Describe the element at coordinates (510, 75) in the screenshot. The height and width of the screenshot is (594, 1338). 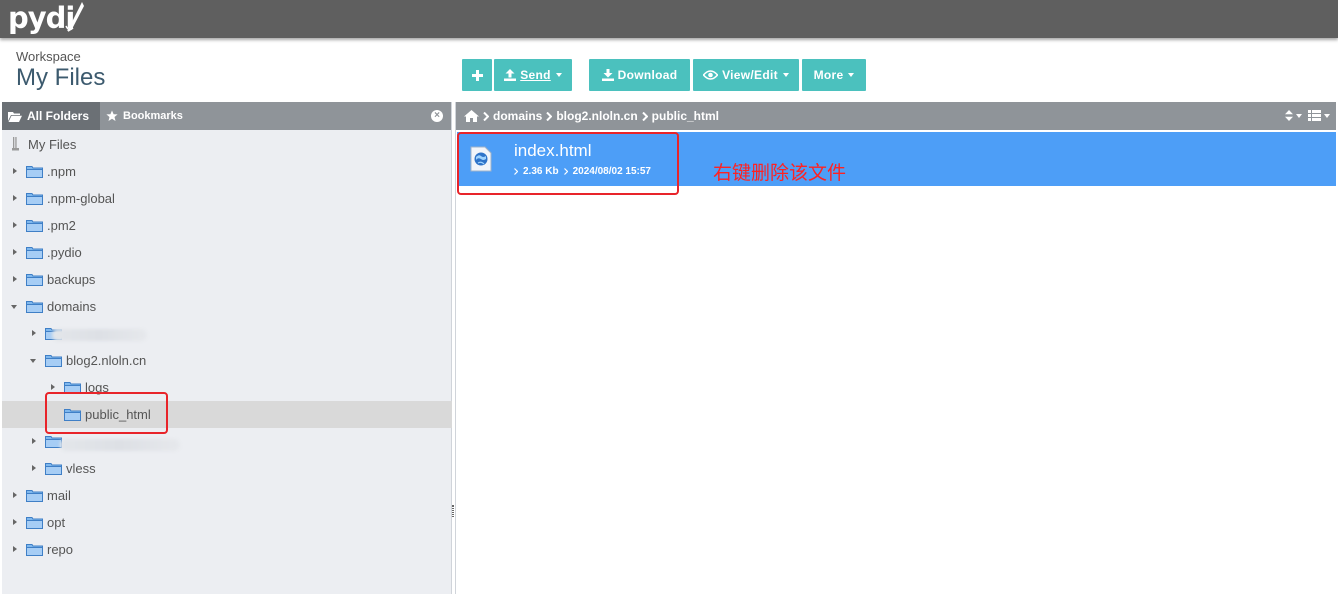
I see `upload-icon` at that location.